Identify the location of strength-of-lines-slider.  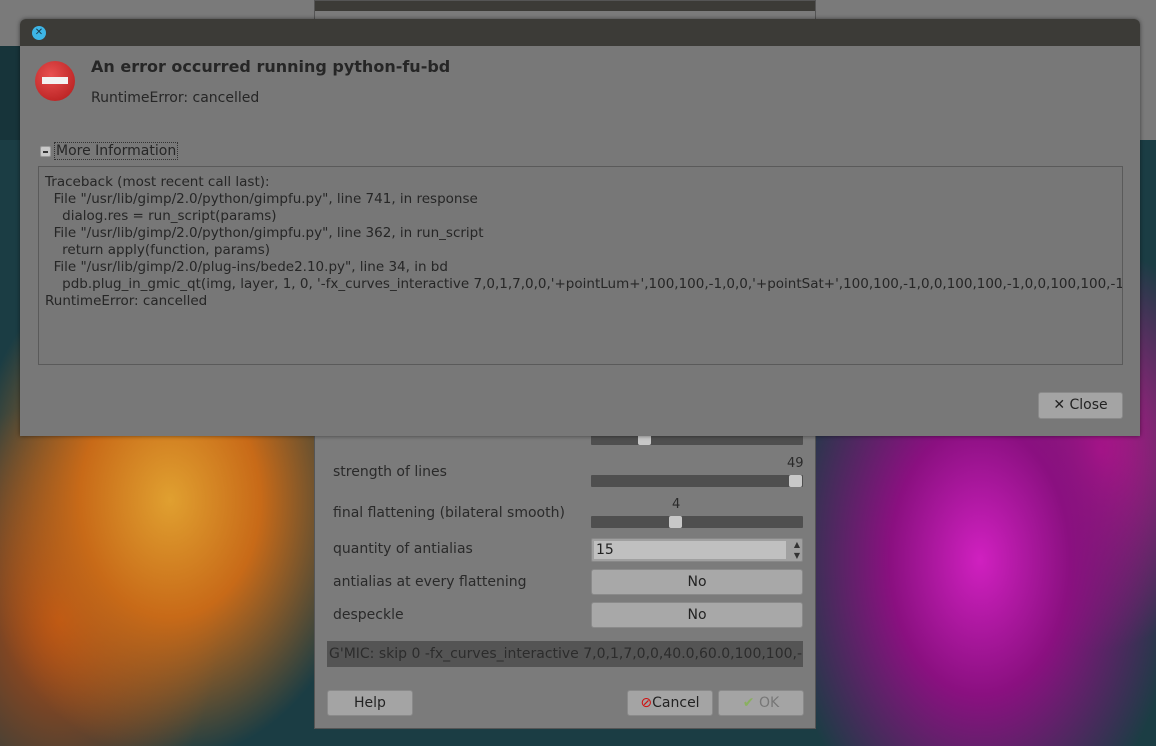
(697, 481).